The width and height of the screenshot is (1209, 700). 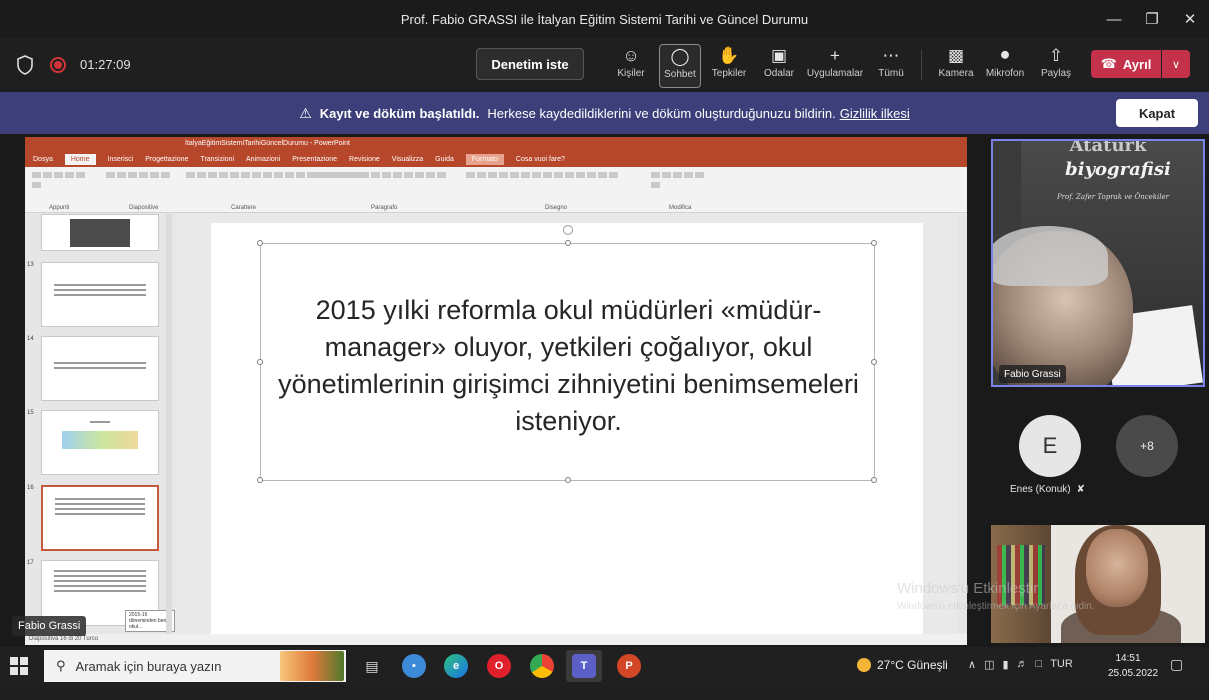 I want to click on ribbon-slides-tools, so click(x=140, y=186).